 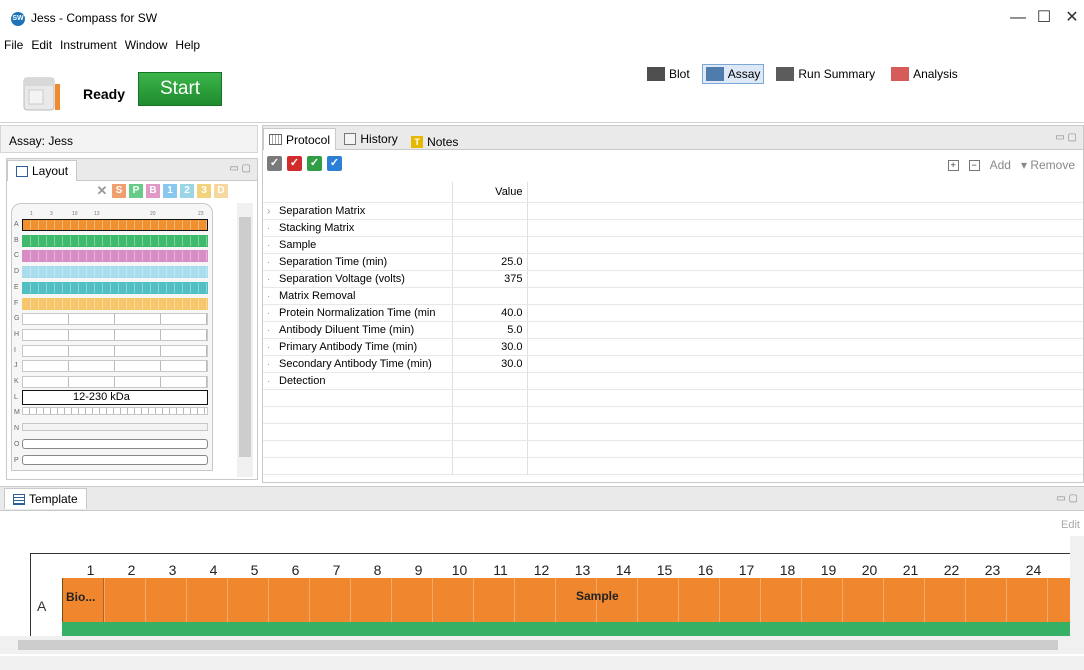 What do you see at coordinates (115, 287) in the screenshot?
I see `plate-row-e` at bounding box center [115, 287].